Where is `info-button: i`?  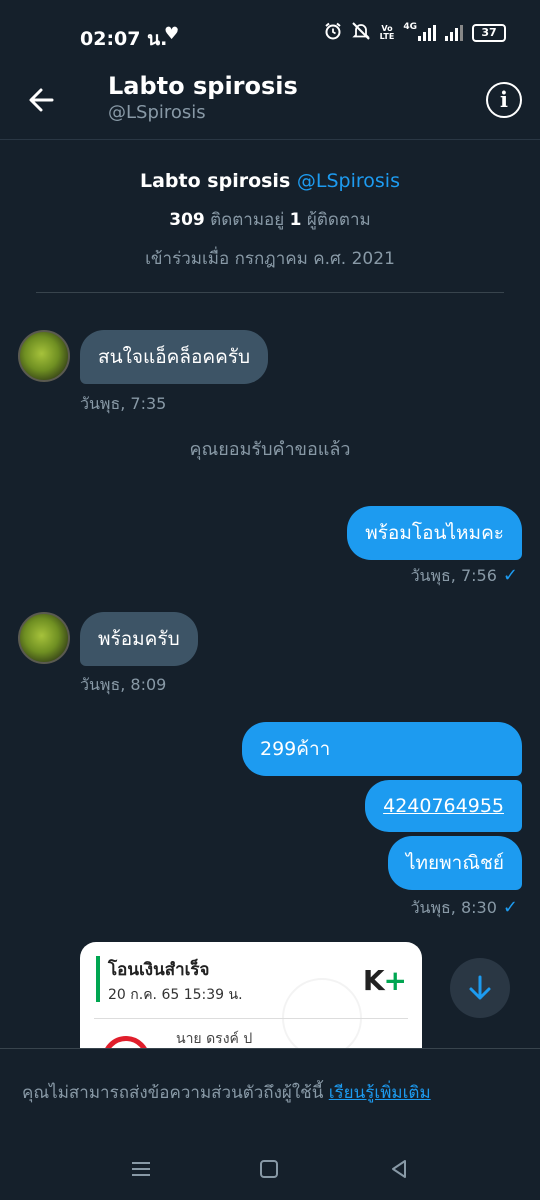 info-button: i is located at coordinates (504, 100).